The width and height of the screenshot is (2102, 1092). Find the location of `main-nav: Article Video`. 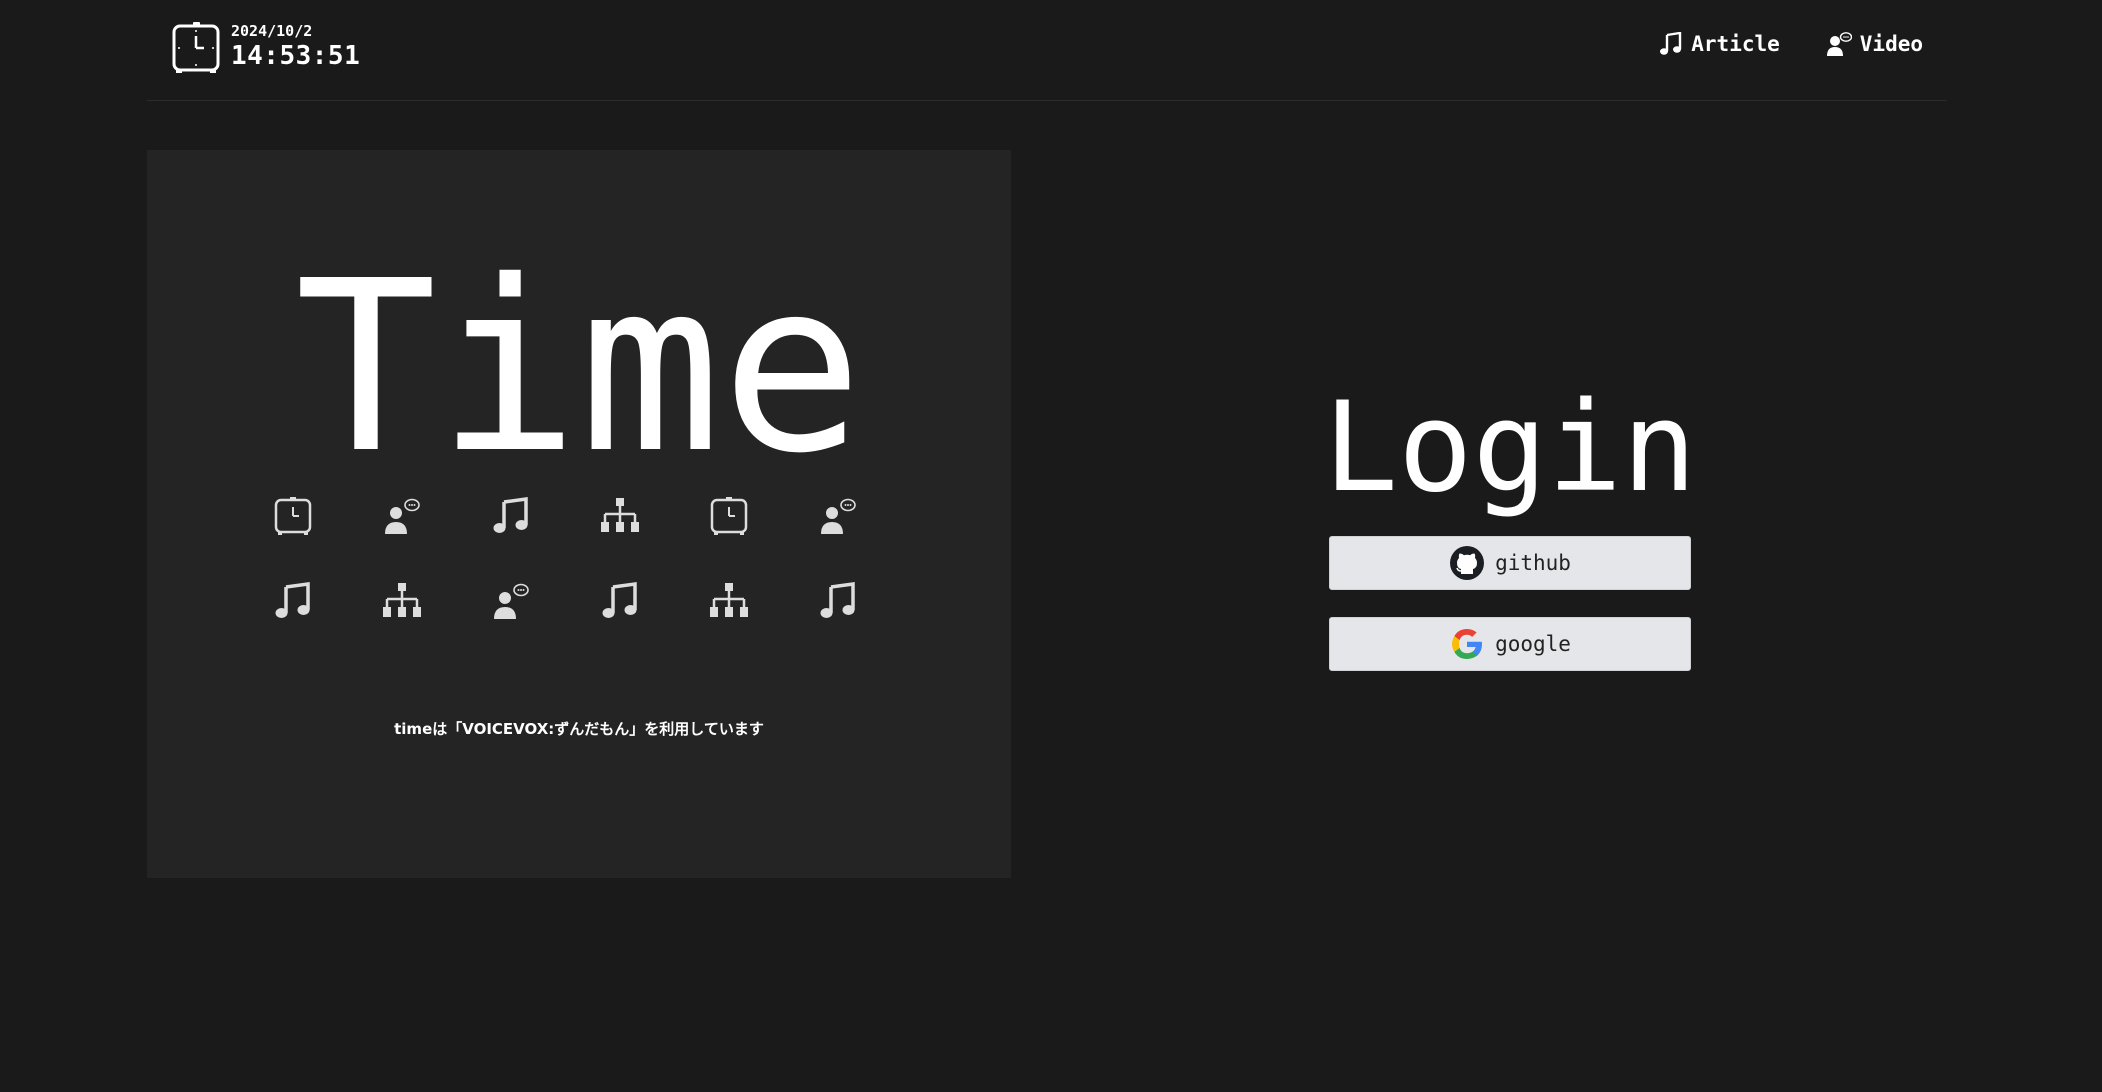

main-nav: Article Video is located at coordinates (1768, 44).